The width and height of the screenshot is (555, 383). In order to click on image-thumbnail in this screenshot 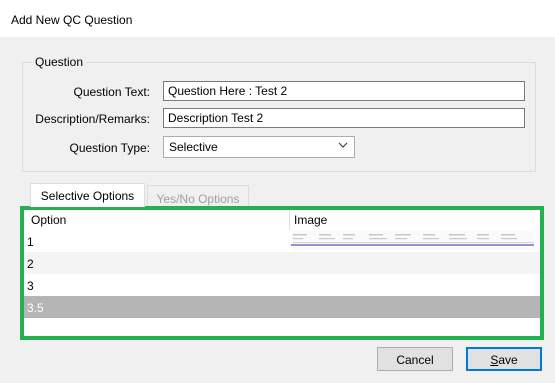, I will do `click(412, 240)`.